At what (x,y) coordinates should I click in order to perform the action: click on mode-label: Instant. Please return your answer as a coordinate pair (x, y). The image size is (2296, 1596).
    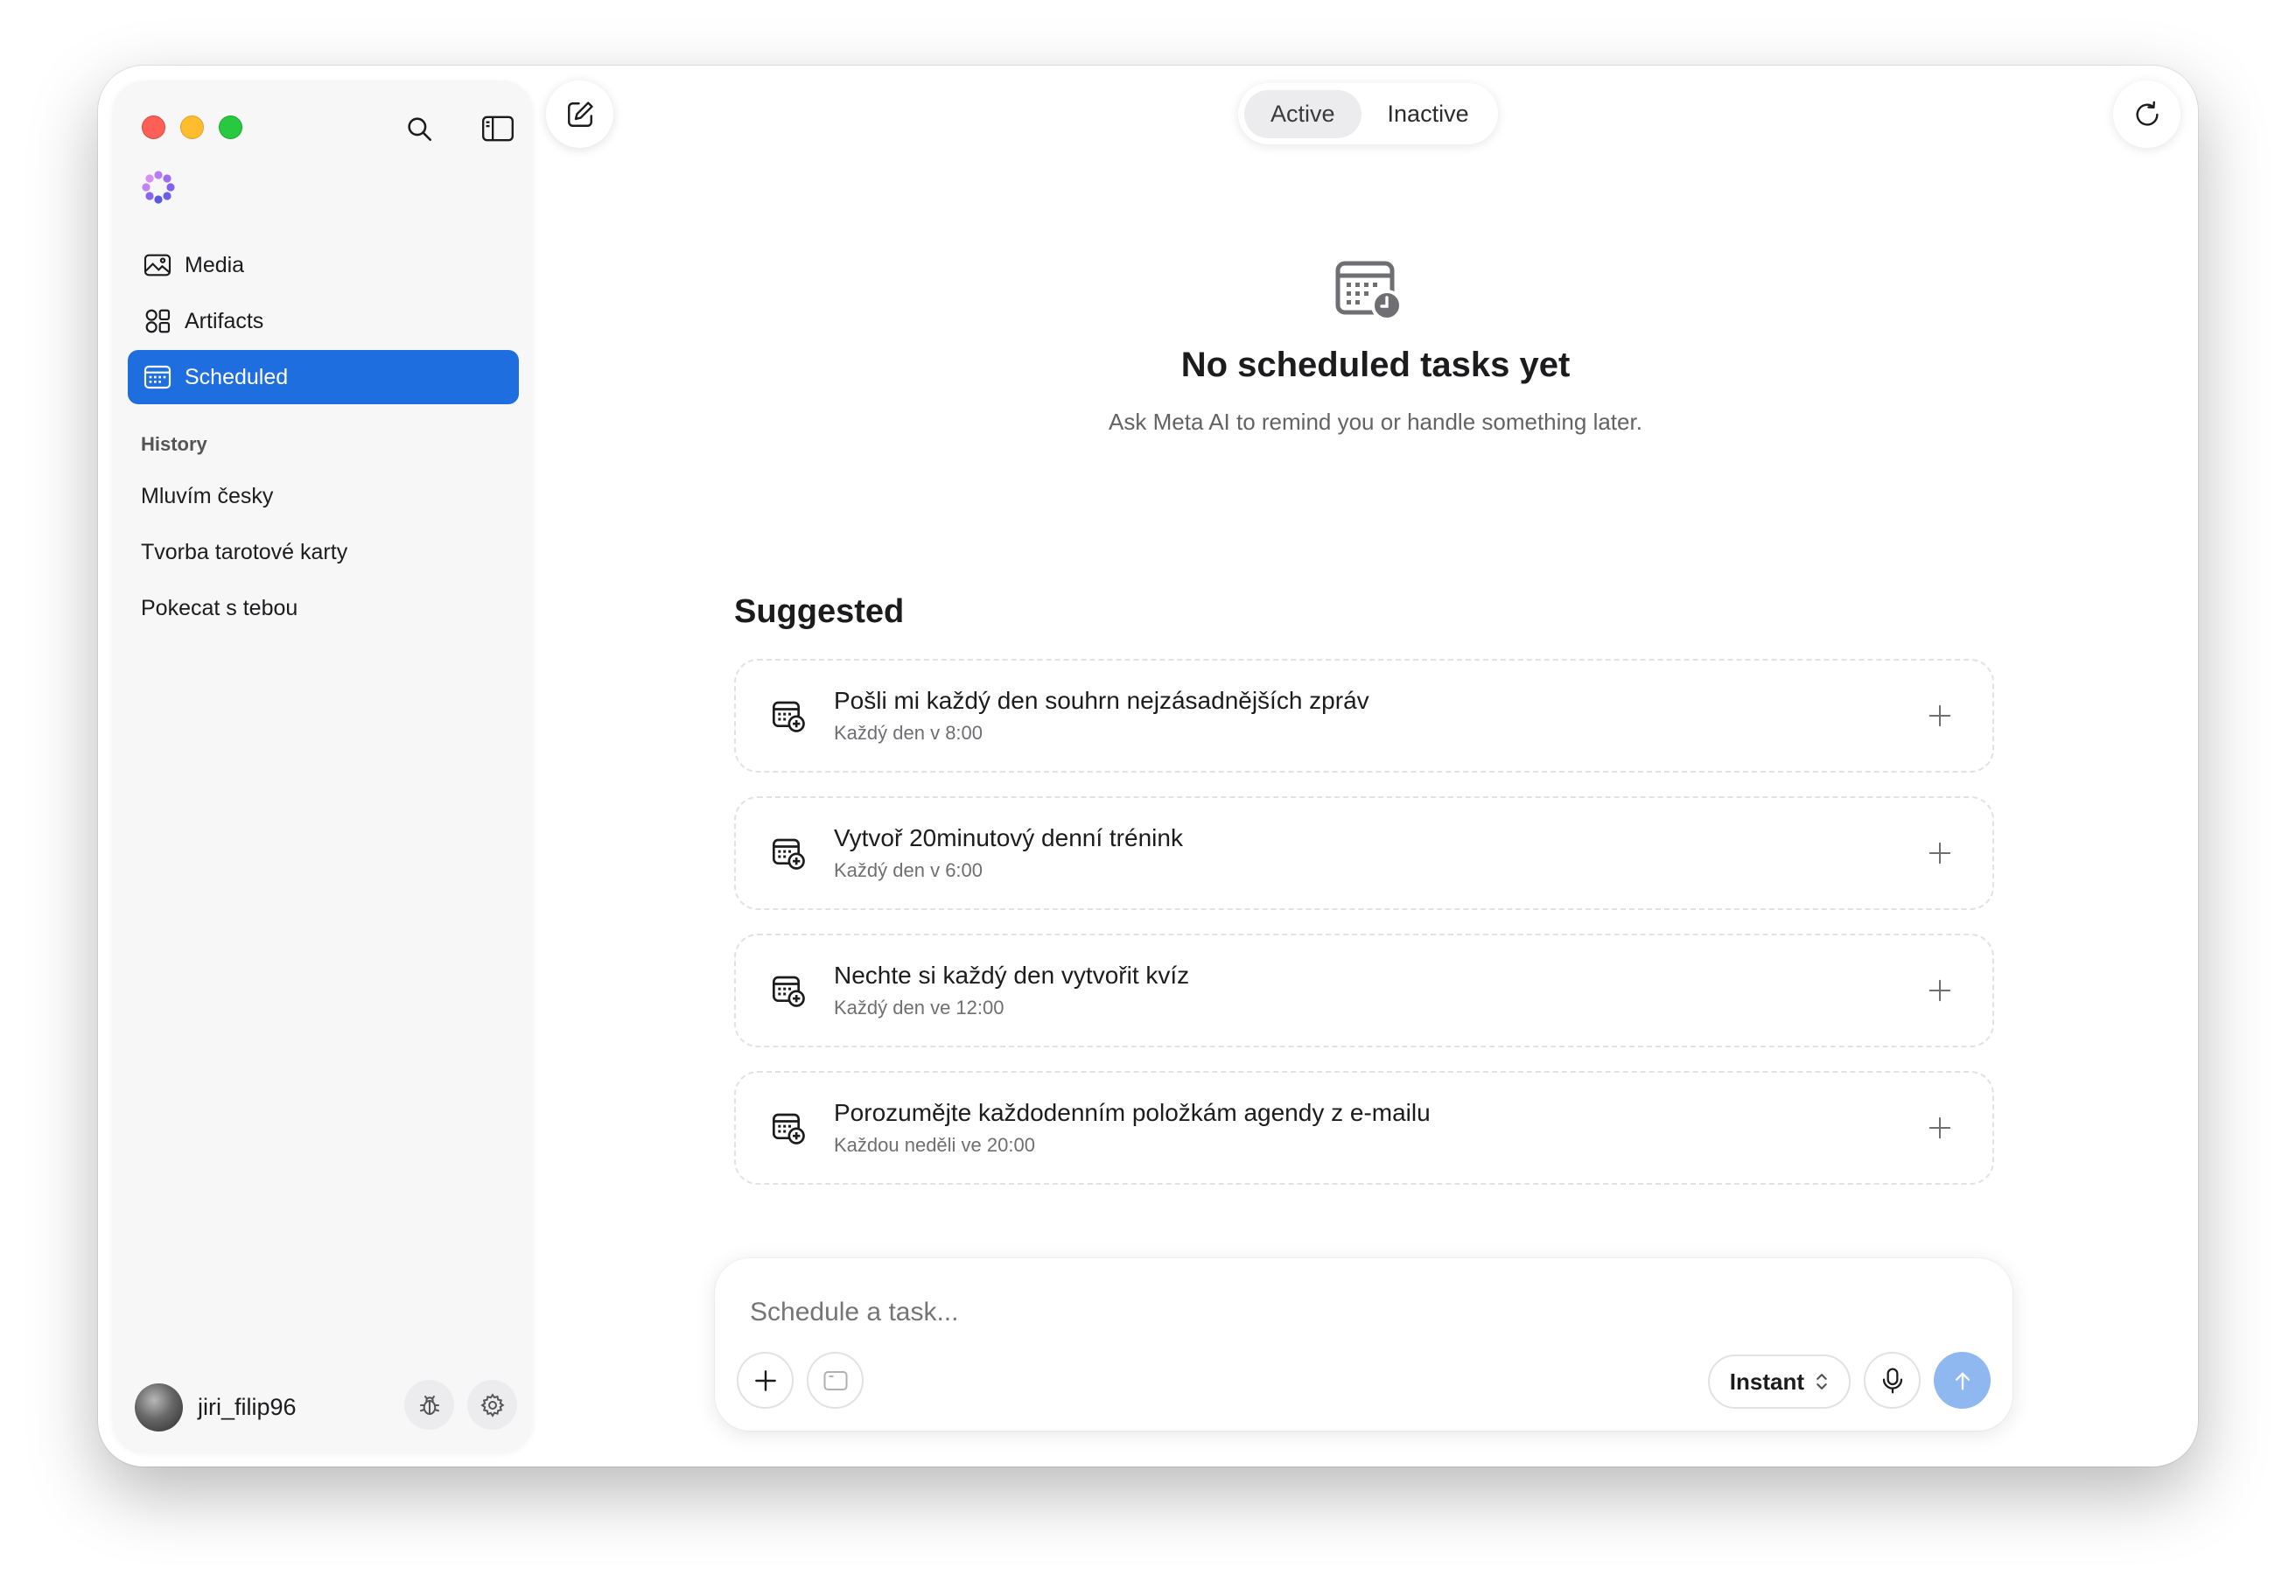
    Looking at the image, I should click on (1766, 1381).